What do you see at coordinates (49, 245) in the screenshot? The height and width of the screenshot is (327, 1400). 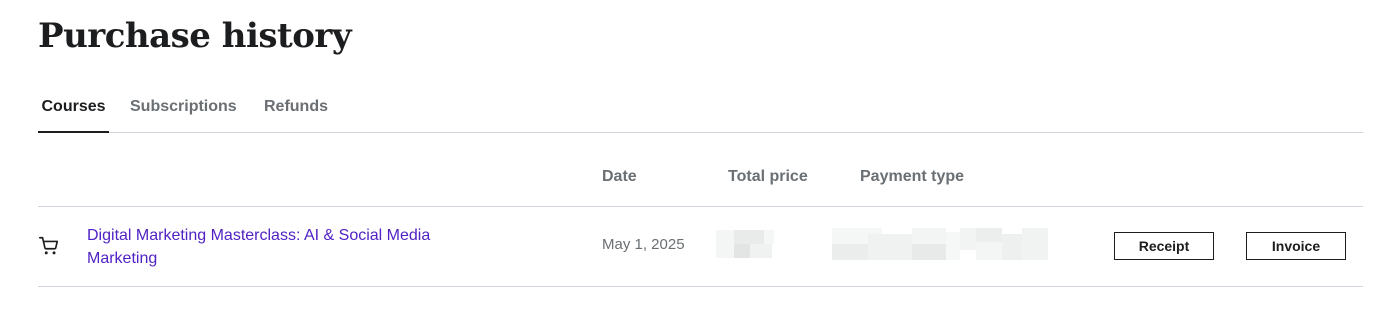 I see `shopping-cart-icon` at bounding box center [49, 245].